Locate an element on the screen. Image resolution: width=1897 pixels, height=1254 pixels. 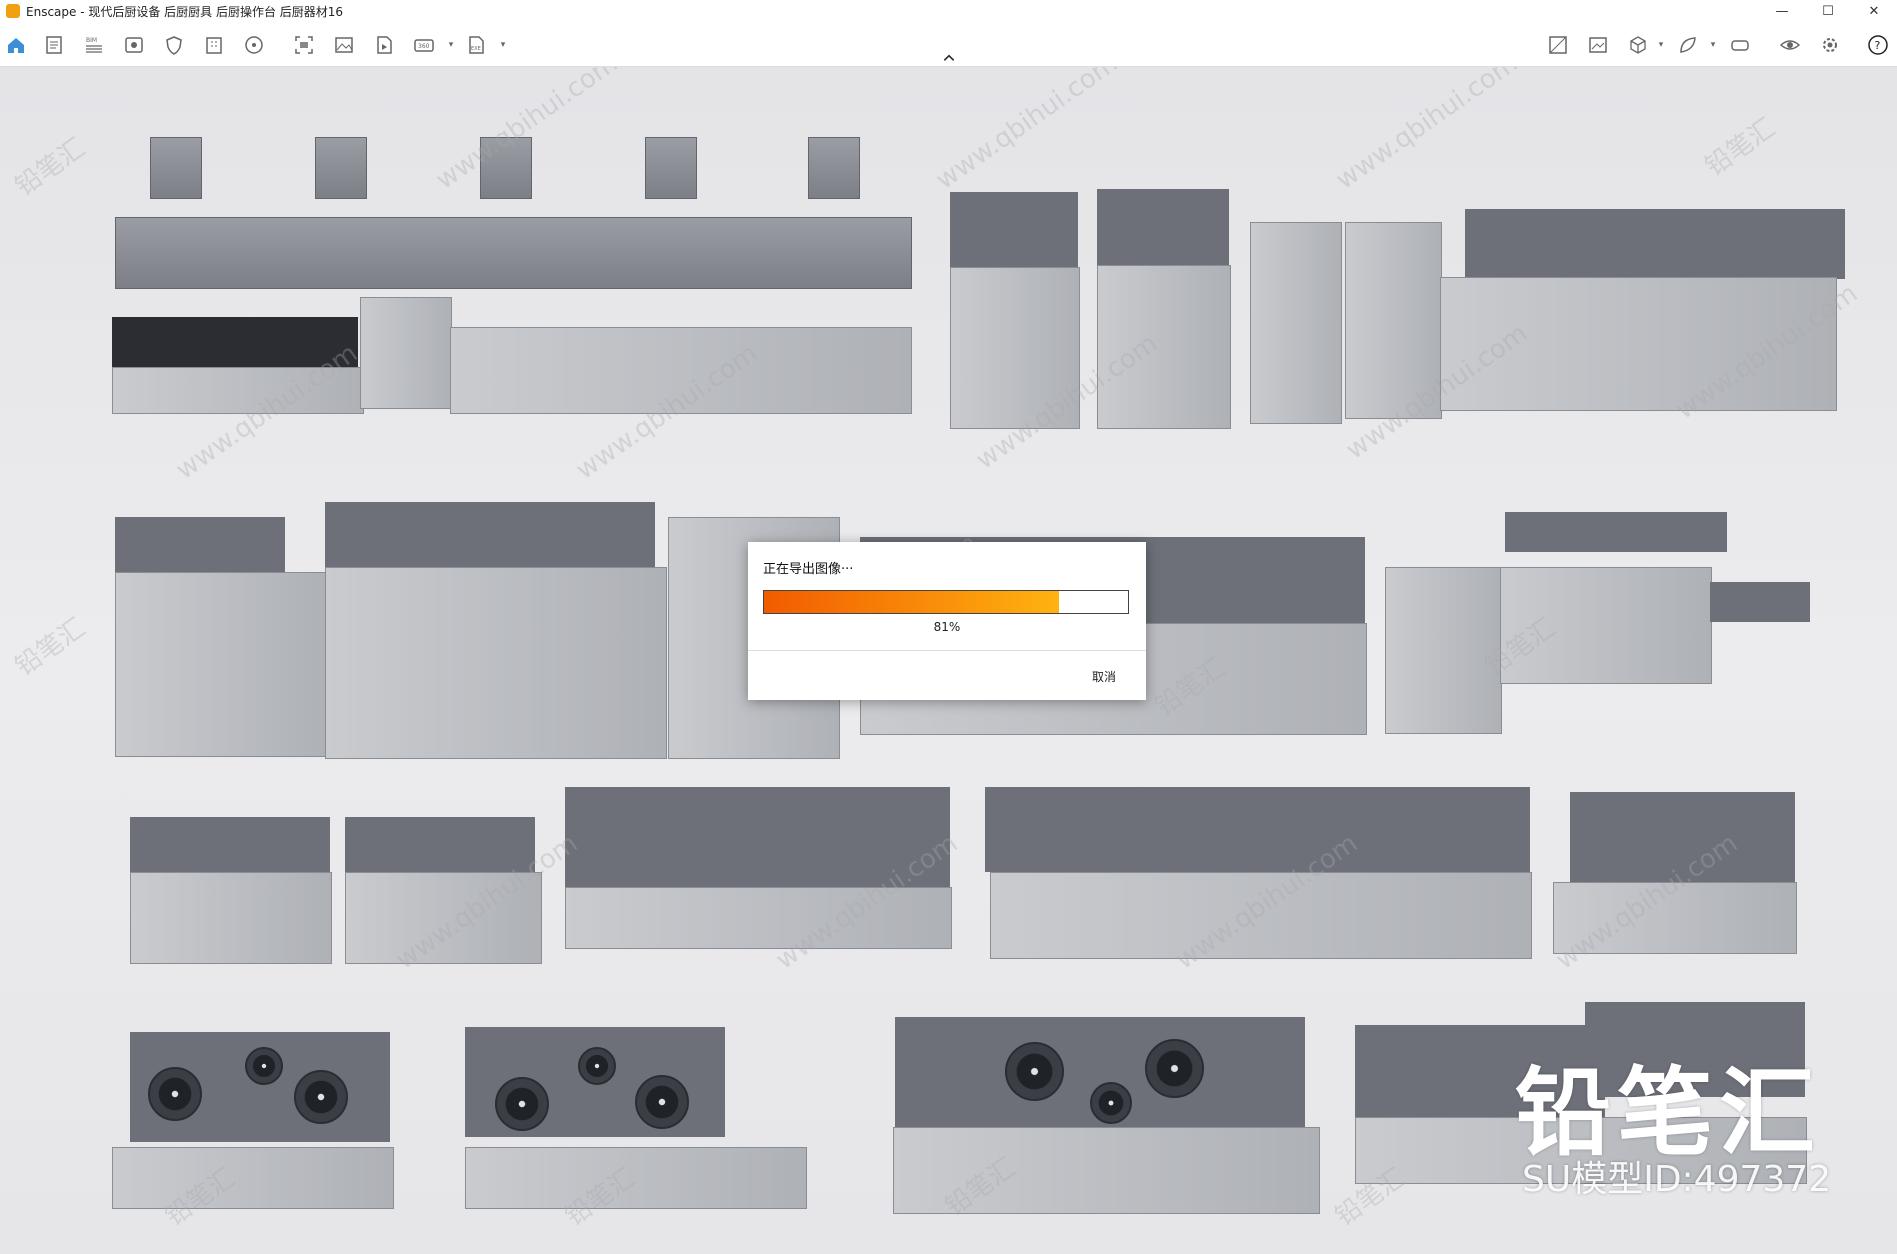
close-button: ✕ is located at coordinates (1874, 11).